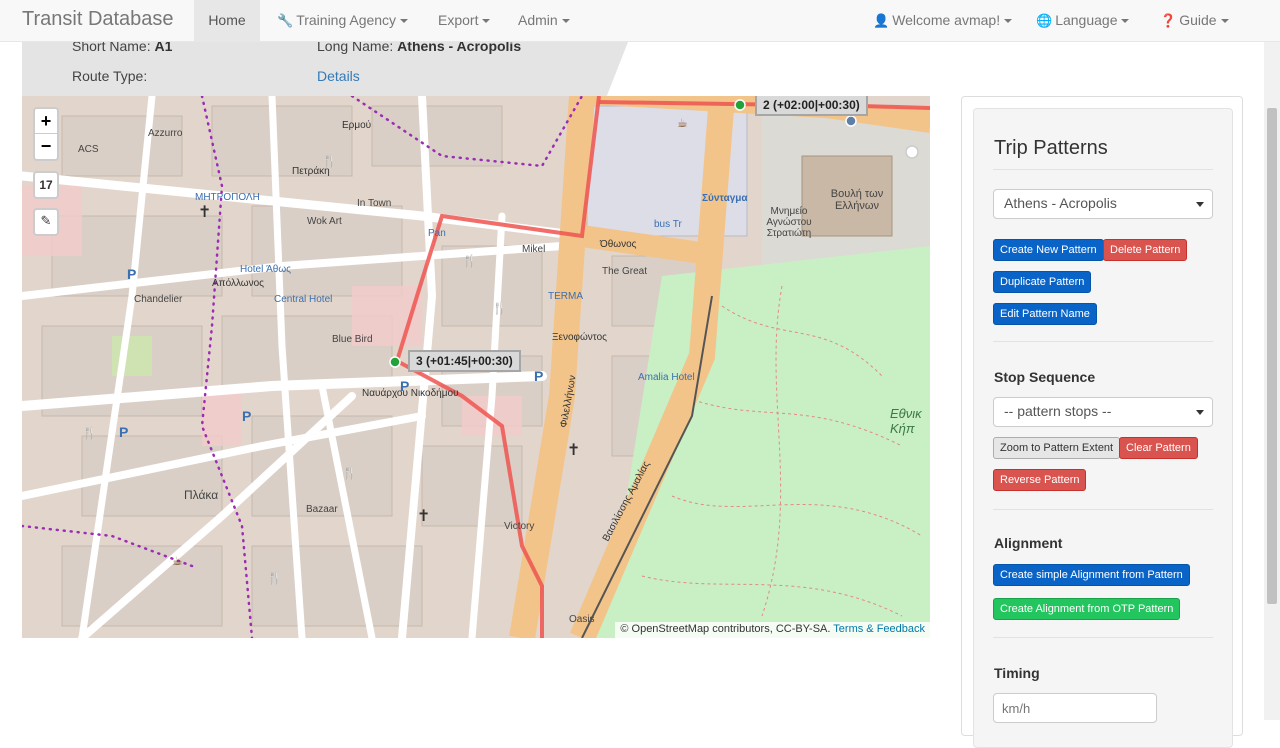  Describe the element at coordinates (1272, 356) in the screenshot. I see `scrollbar-thumb` at that location.